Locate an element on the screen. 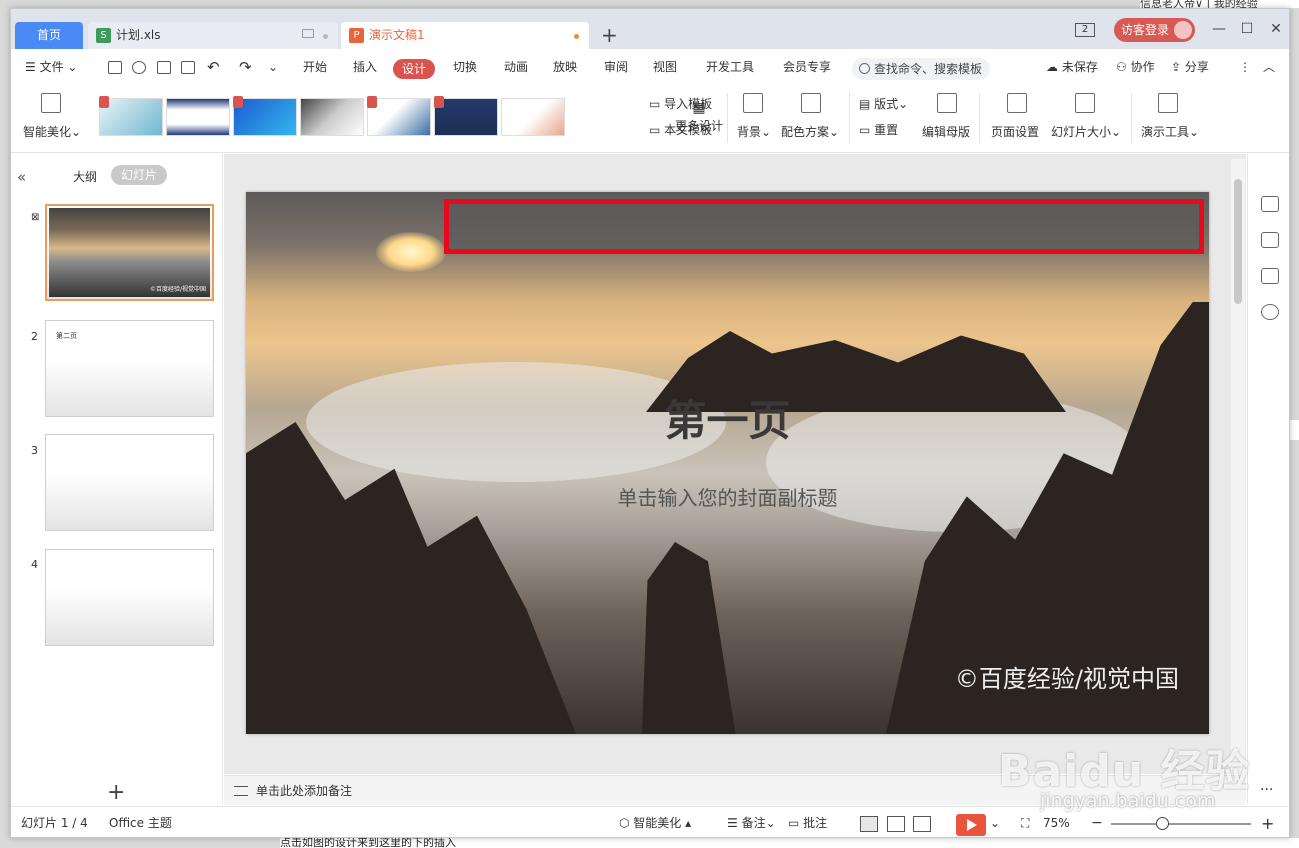 This screenshot has width=1299, height=848. unsaved-label: 未保存 is located at coordinates (1079, 67).